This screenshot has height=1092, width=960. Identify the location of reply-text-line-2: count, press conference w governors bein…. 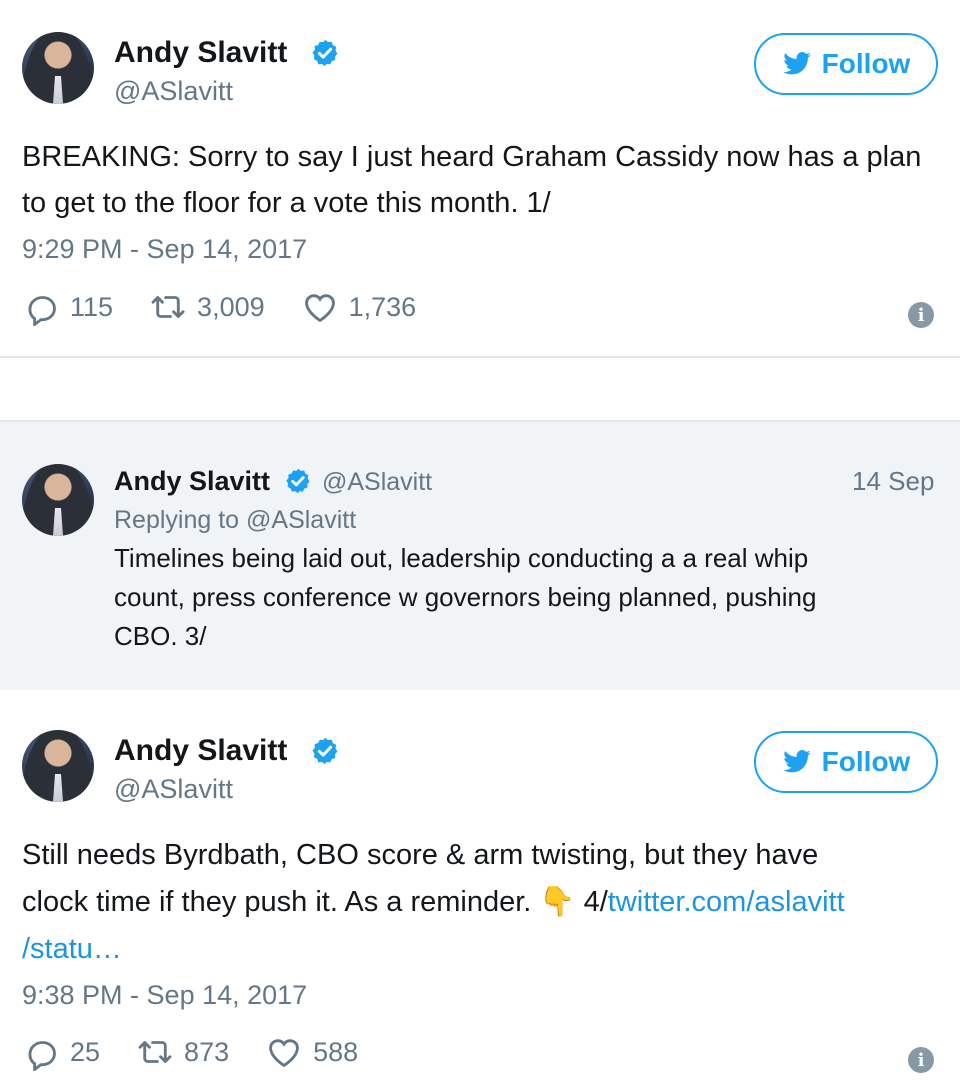
(465, 597).